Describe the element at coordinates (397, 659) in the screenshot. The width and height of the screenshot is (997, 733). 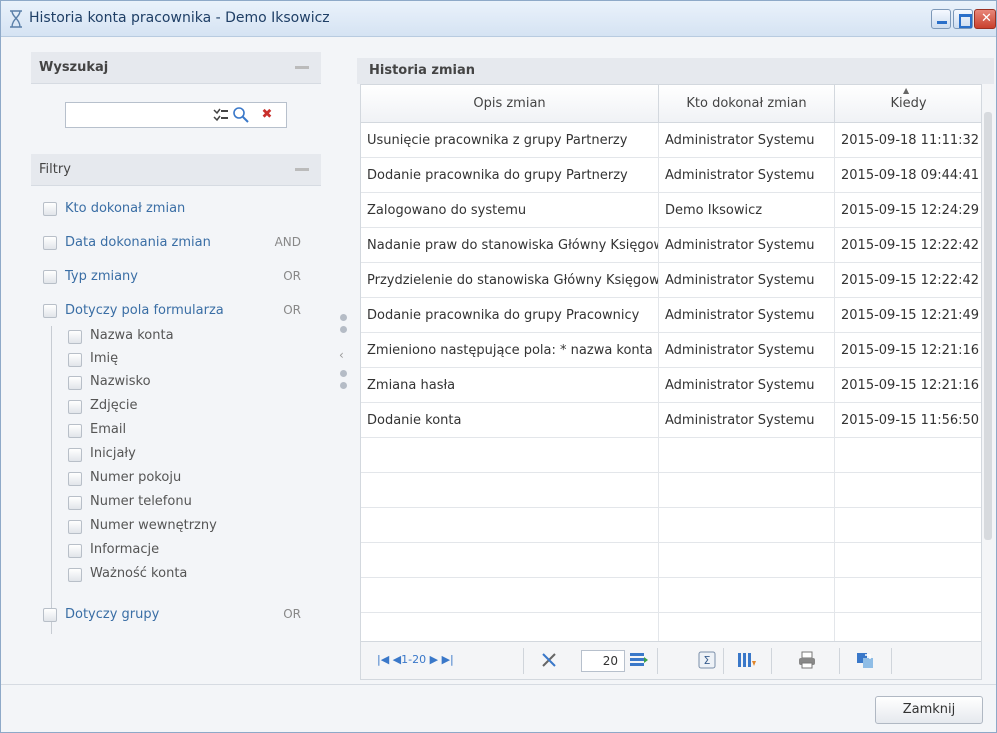
I see `prev-page-icon: ◀` at that location.